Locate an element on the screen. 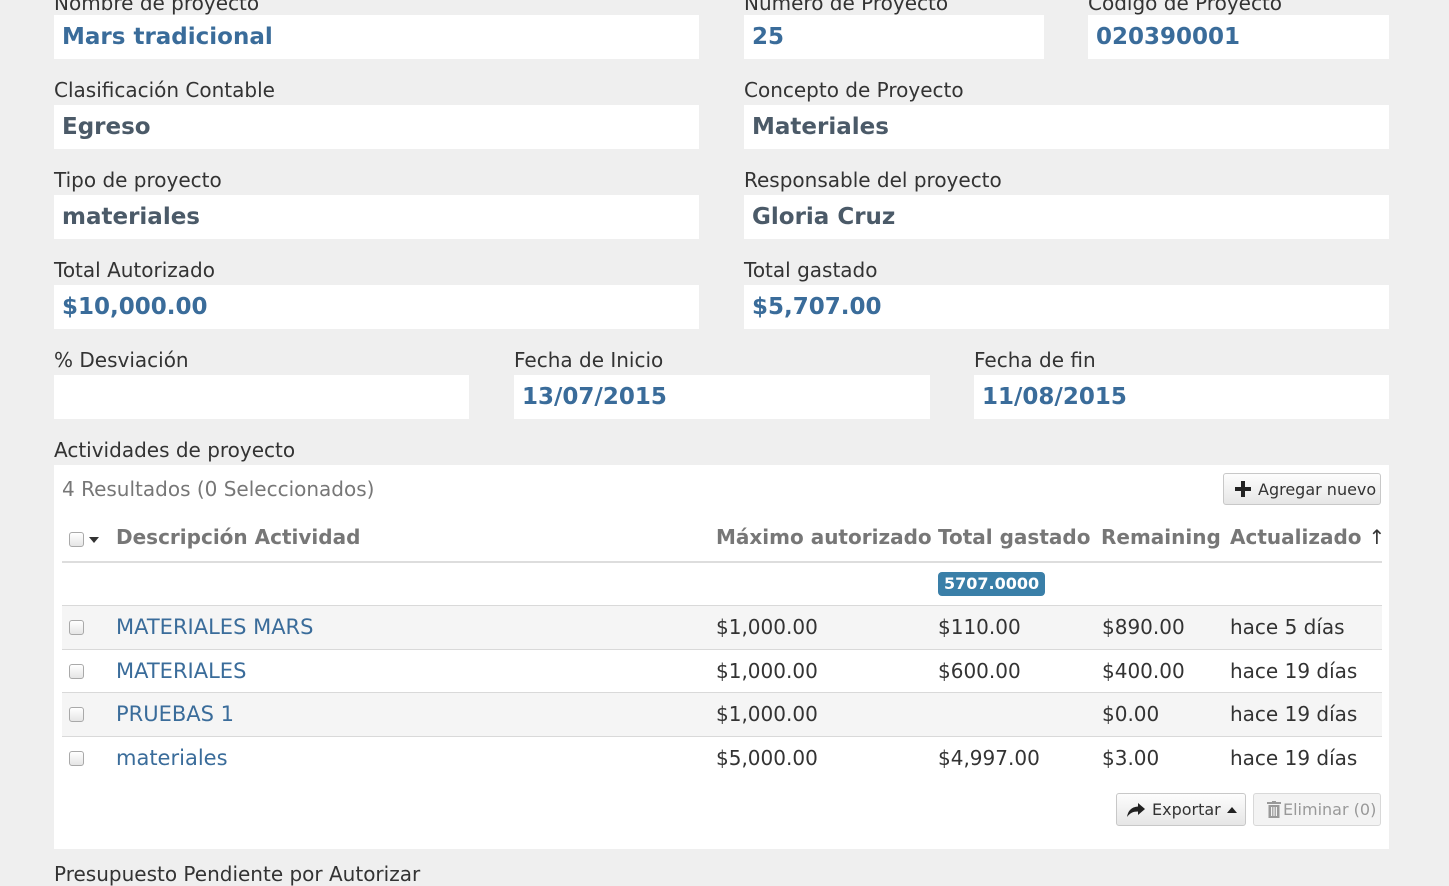  fecha-inicio-field: 13/07/2015 is located at coordinates (722, 397).